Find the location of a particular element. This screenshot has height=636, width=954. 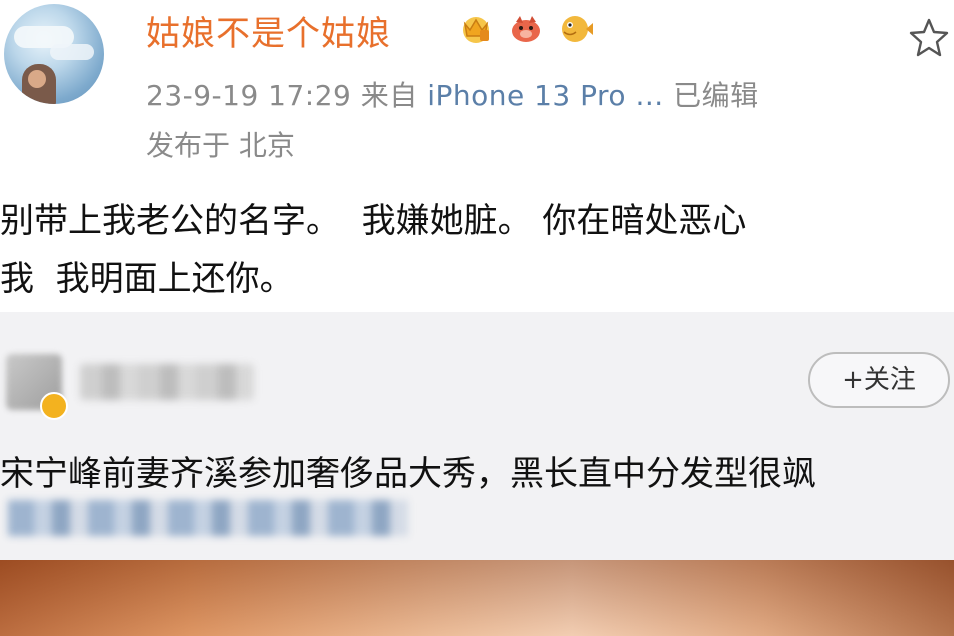

post-meta: 23-9-19 17:29 来自 iPhone 13 Pro ... 已编辑 is located at coordinates (452, 94).